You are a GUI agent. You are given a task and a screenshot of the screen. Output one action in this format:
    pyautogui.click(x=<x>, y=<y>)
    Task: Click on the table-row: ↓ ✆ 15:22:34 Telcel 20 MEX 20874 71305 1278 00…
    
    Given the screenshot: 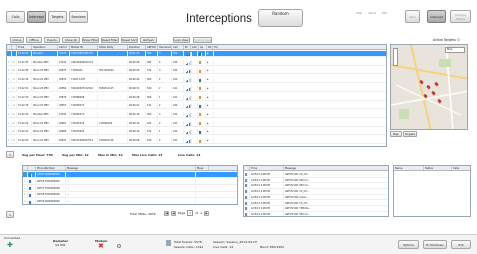 What is the action you would take?
    pyautogui.click(x=196, y=80)
    